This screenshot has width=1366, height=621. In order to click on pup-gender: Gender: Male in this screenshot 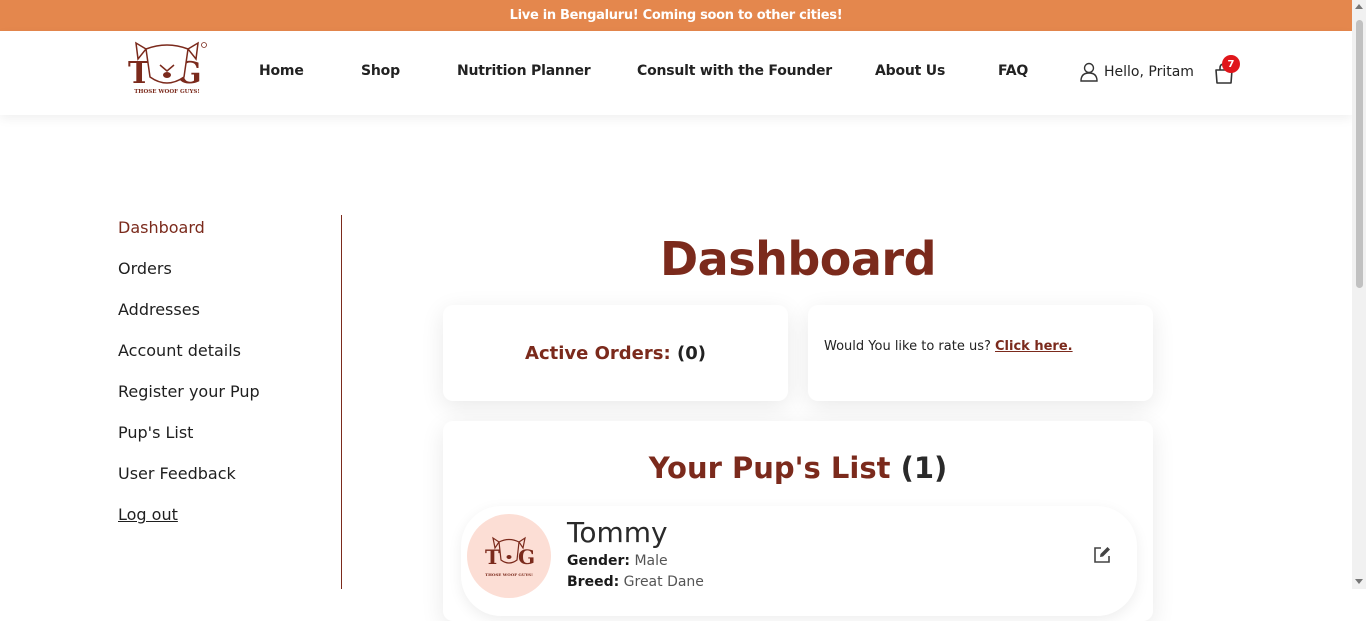, I will do `click(617, 561)`.